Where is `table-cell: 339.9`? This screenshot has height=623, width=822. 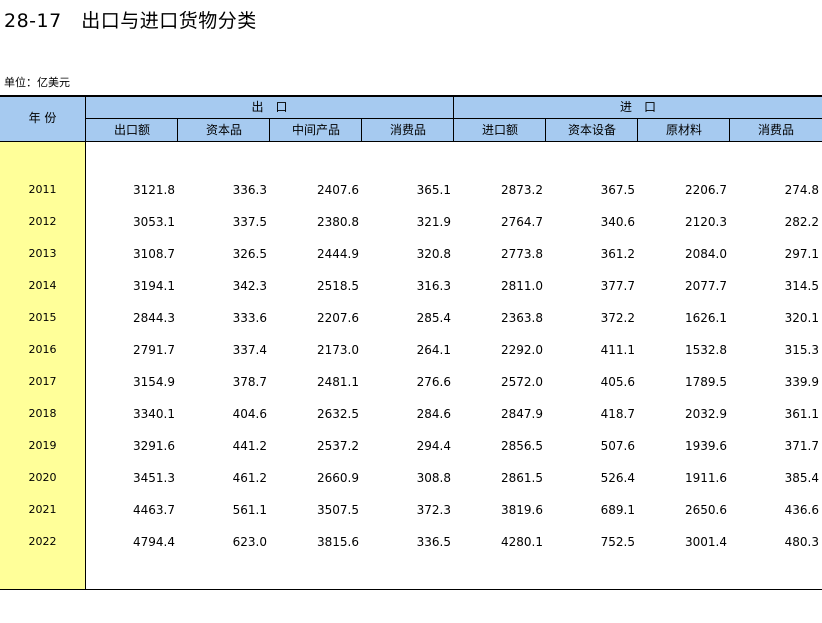
table-cell: 339.9 is located at coordinates (801, 382).